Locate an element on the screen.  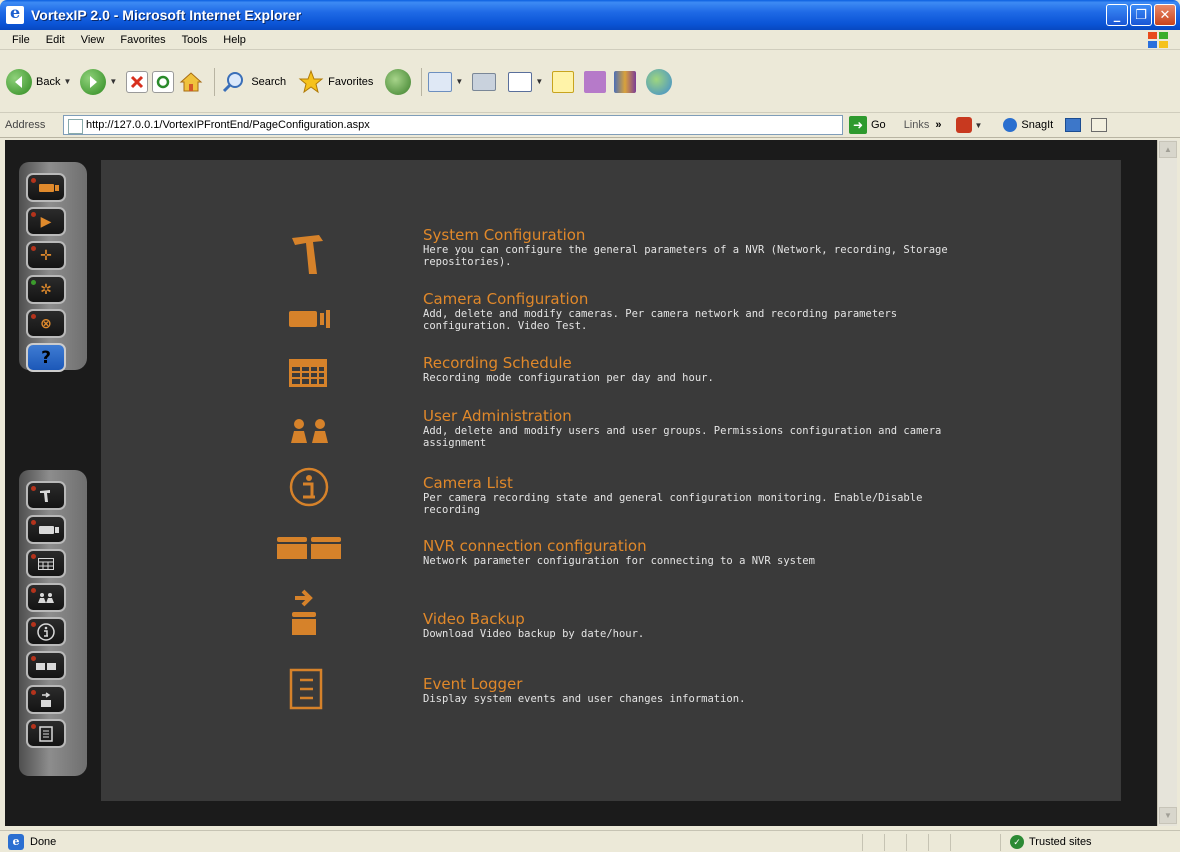
gear-icon: ✲ is located at coordinates (46, 289).